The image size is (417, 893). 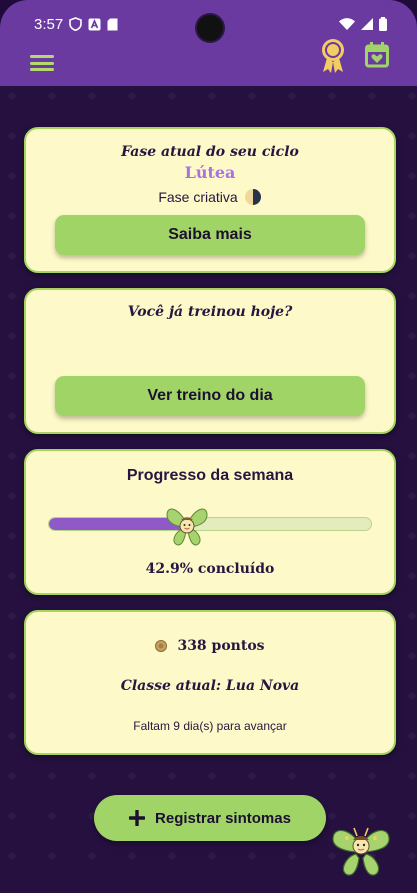 What do you see at coordinates (210, 569) in the screenshot?
I see `progress-caption: 42.9% concluído` at bounding box center [210, 569].